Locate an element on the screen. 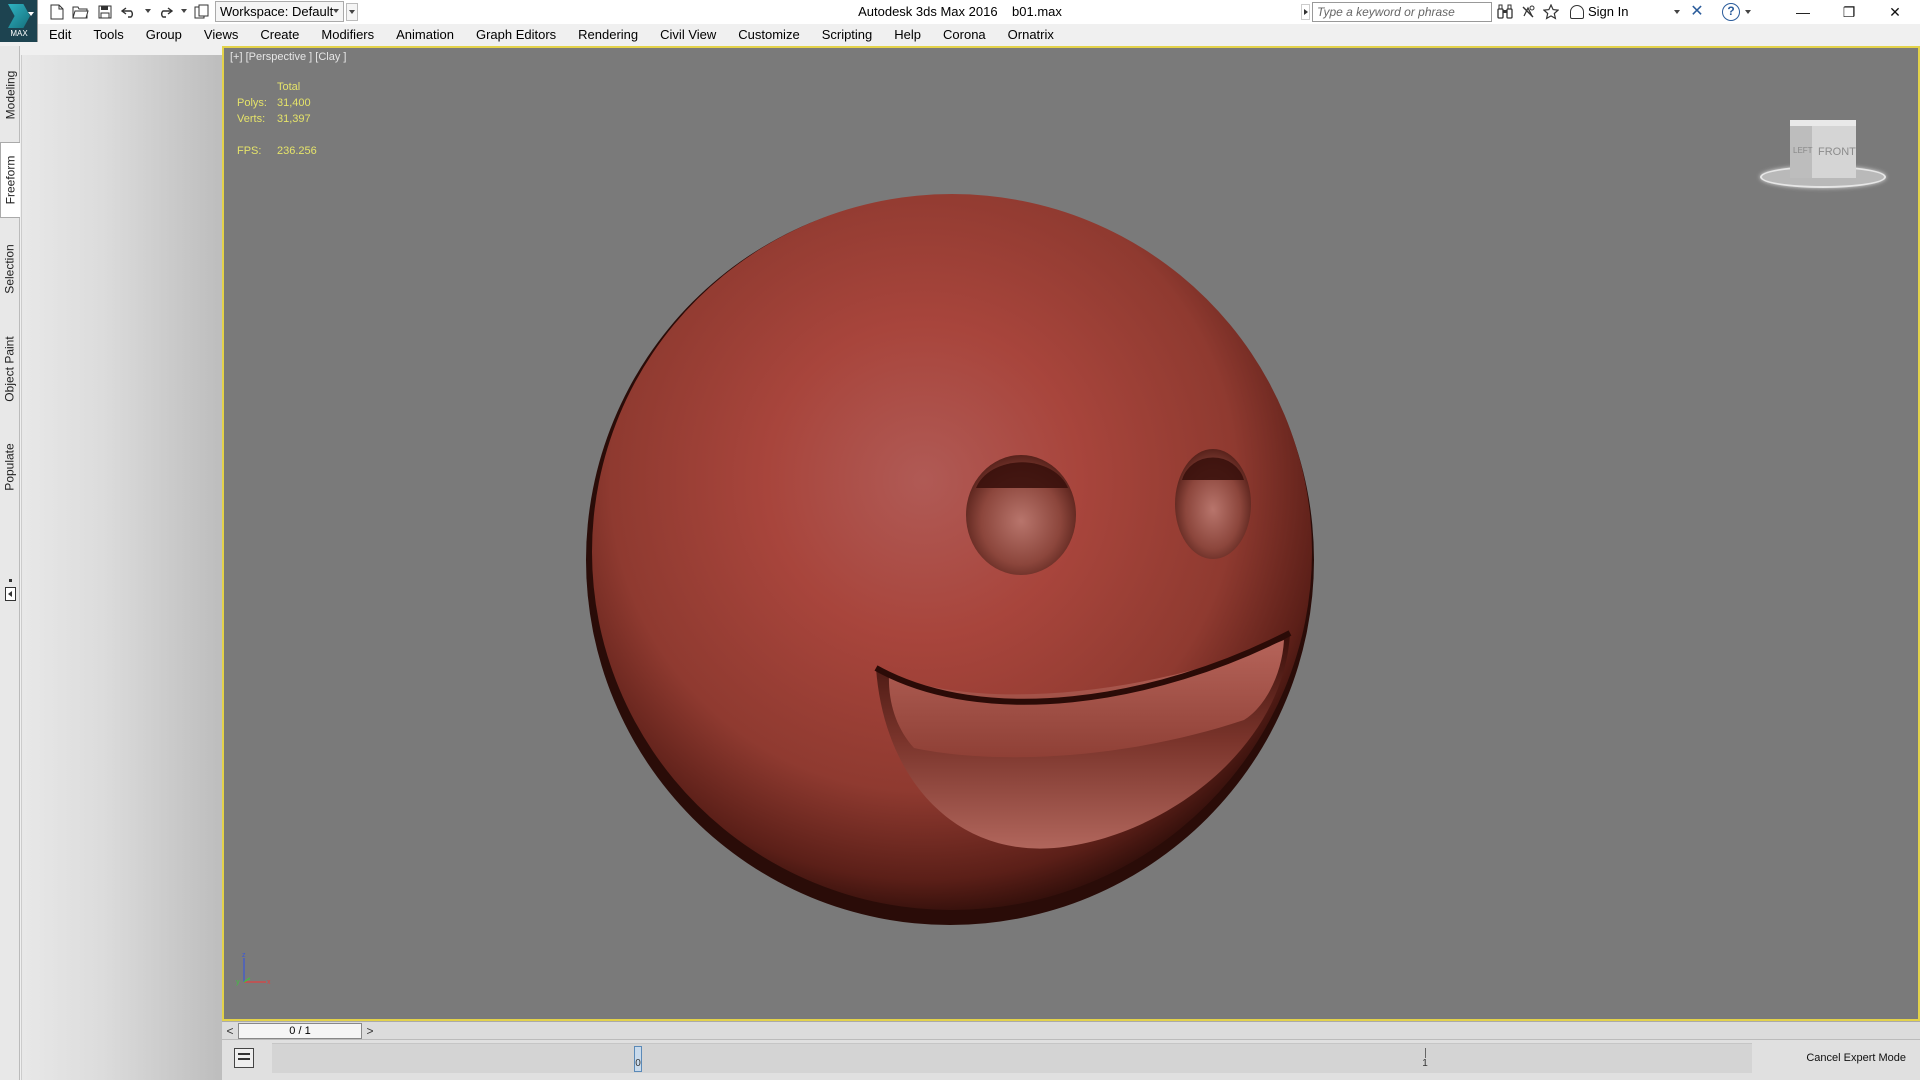 The height and width of the screenshot is (1080, 1920). view-cube-left-label: LEFT is located at coordinates (1803, 150).